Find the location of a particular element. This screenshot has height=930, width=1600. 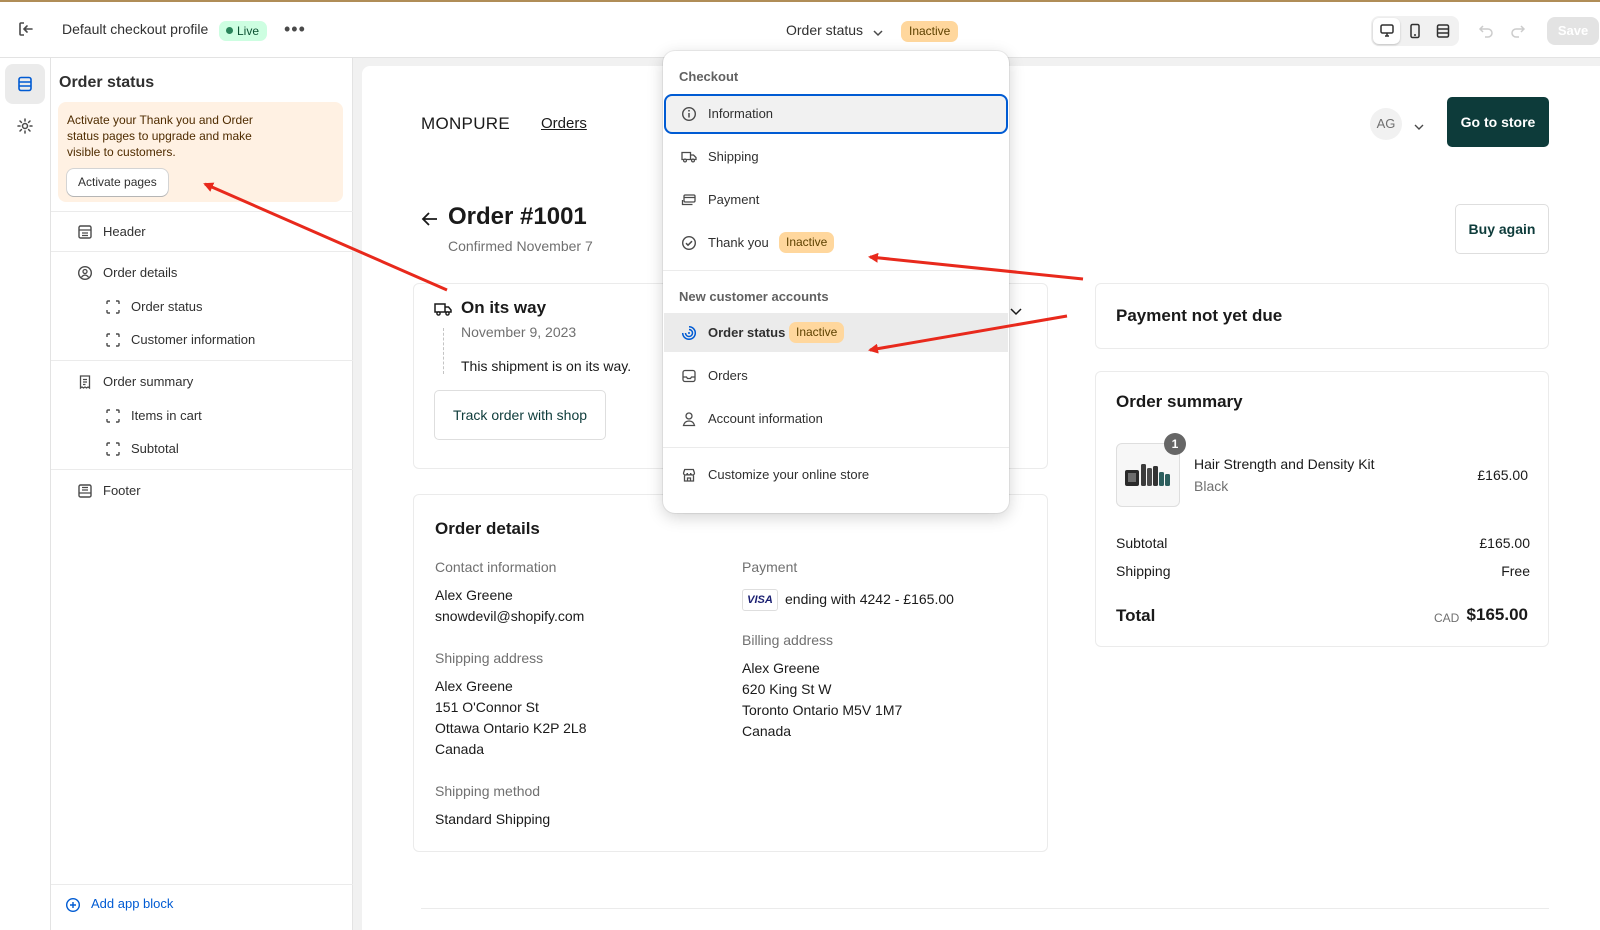

menu-item-customize-online-store: Customize your online store is located at coordinates (836, 475).